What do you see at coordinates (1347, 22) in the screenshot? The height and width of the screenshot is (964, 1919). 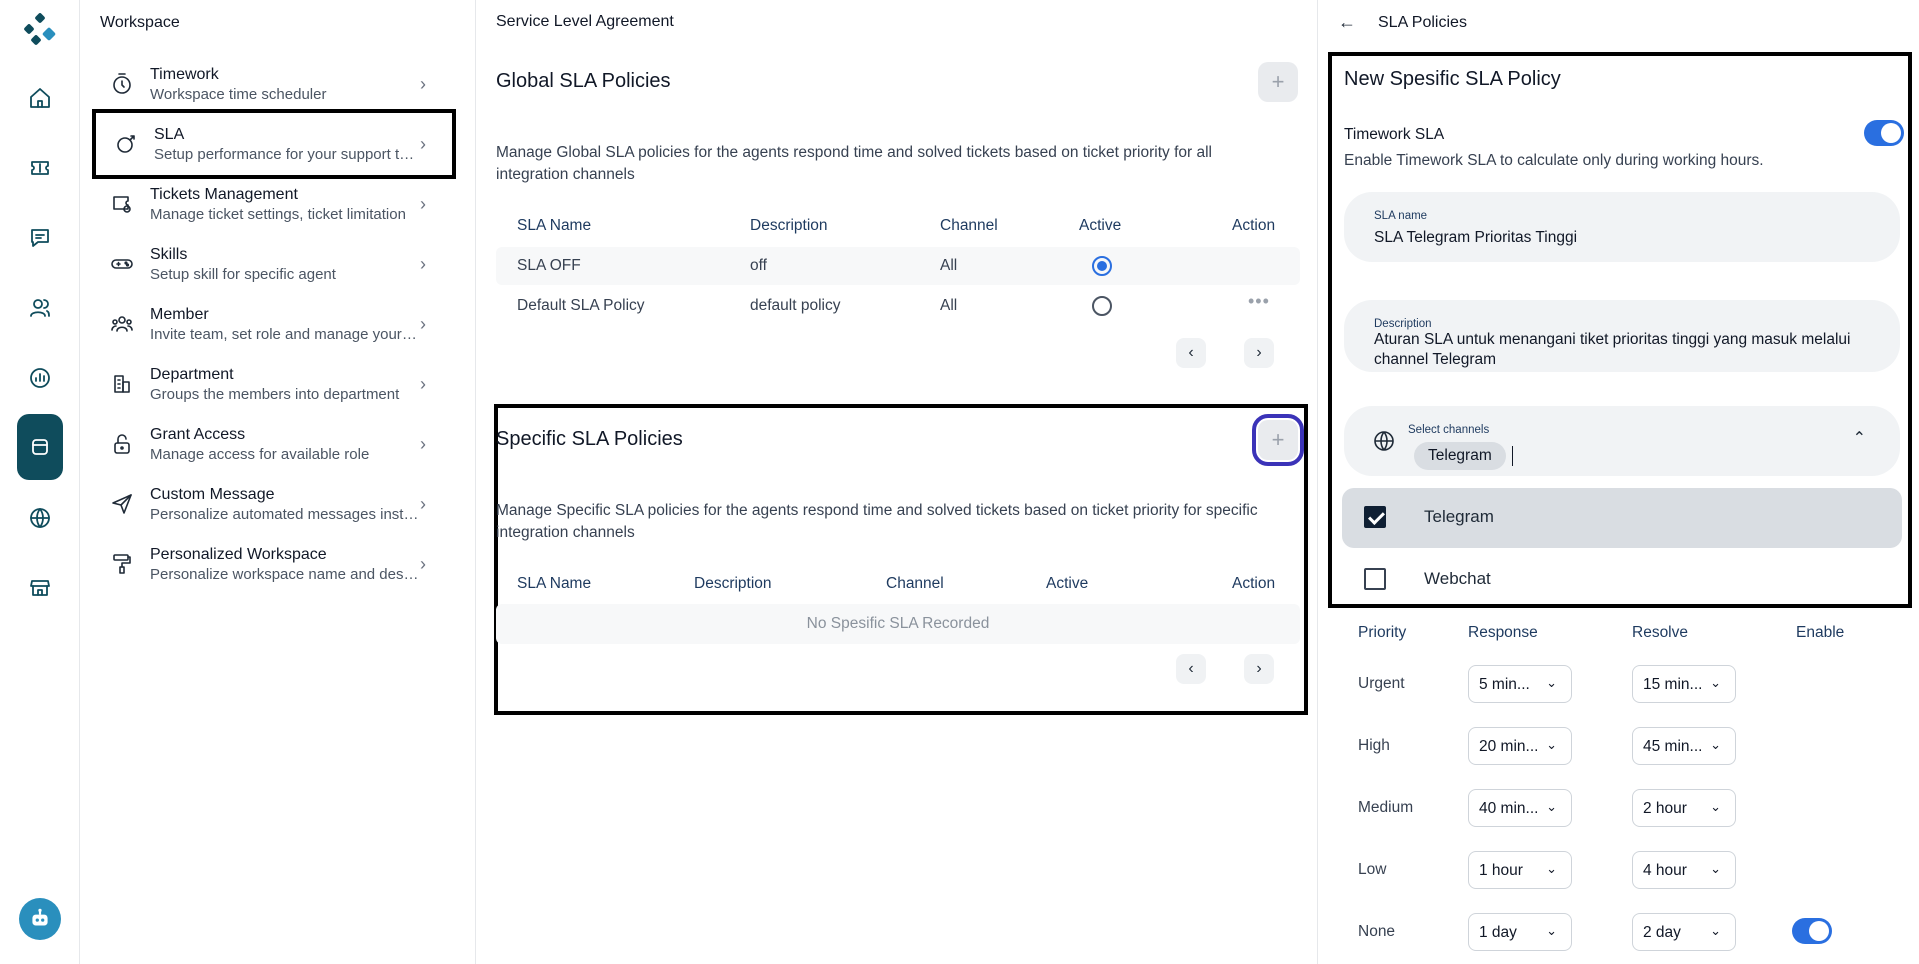 I see `back-arrow-icon: ←` at bounding box center [1347, 22].